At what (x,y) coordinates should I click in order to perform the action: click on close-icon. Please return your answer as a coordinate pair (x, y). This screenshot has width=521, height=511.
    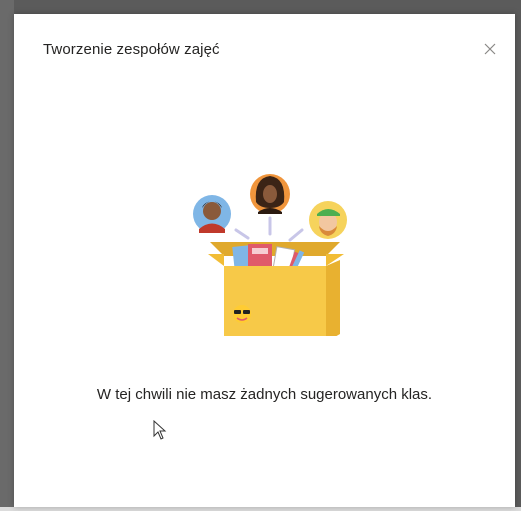
    Looking at the image, I should click on (490, 49).